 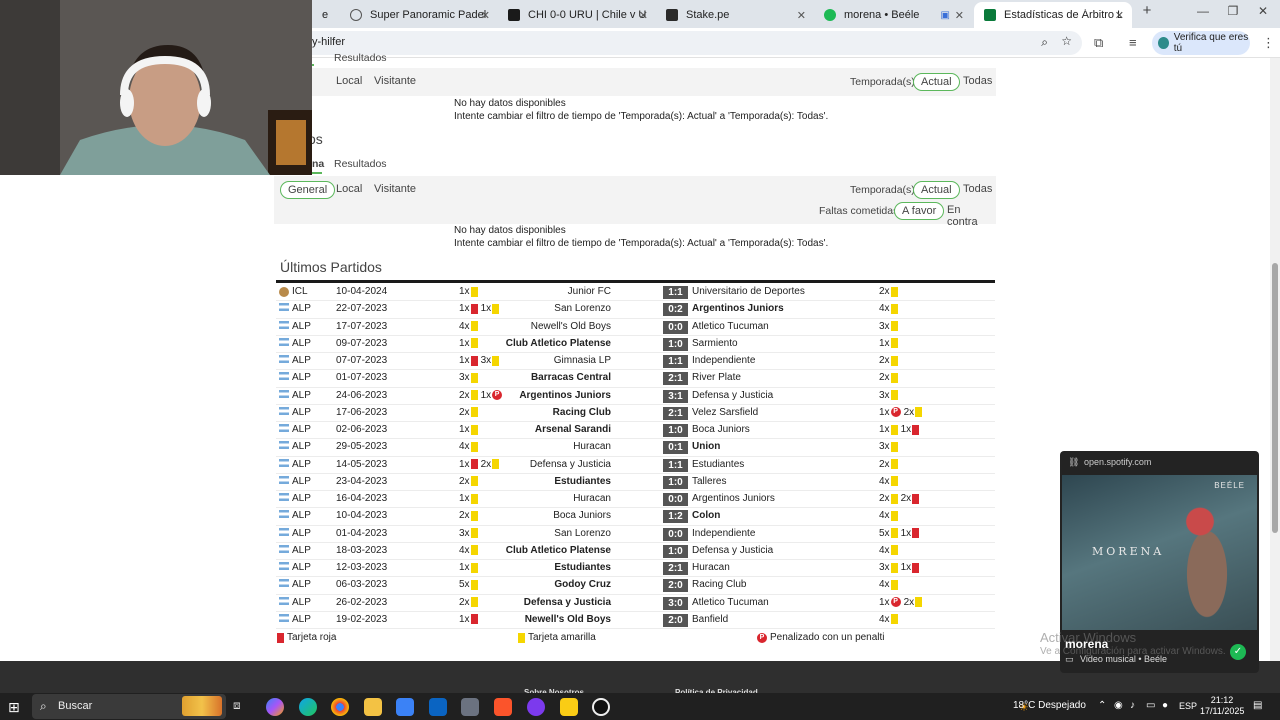 What do you see at coordinates (503, 707) in the screenshot?
I see `brave-icon` at bounding box center [503, 707].